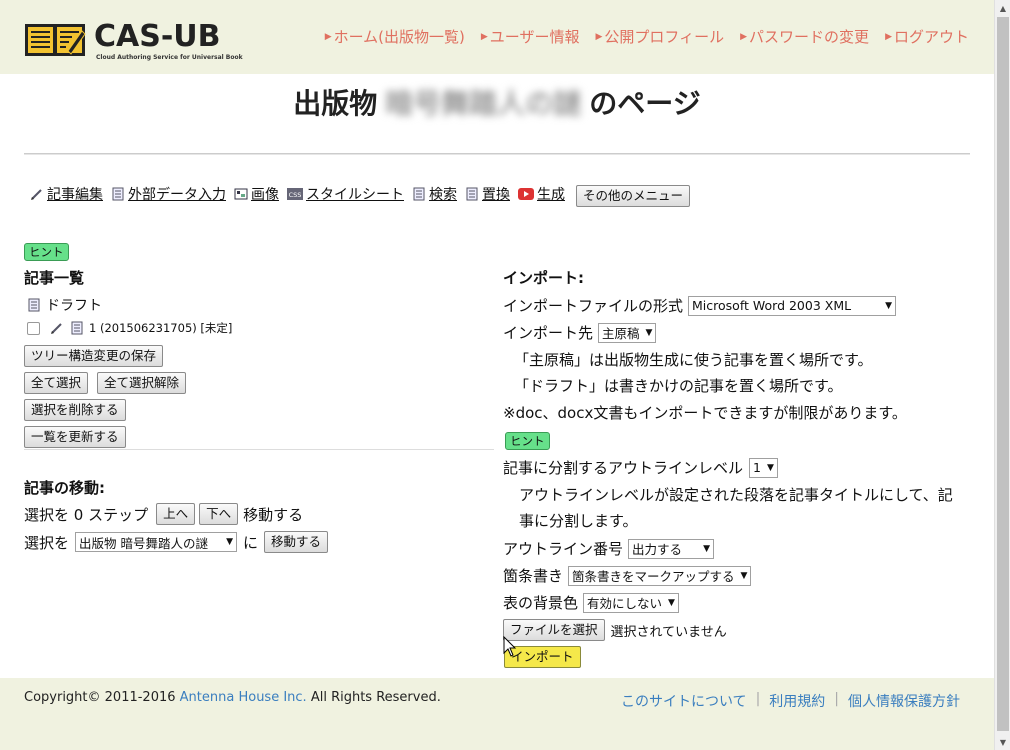 This screenshot has width=1010, height=750. I want to click on bullet-select: 箇条書きをマークアップする ▼, so click(660, 575).